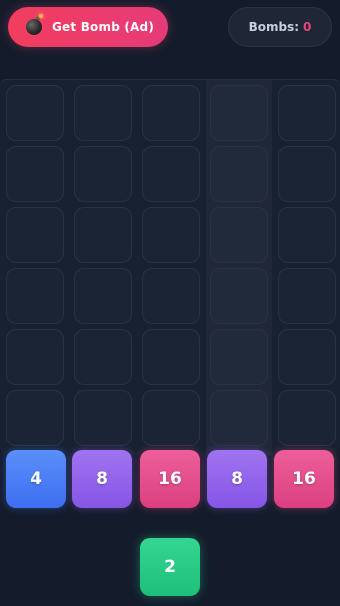 The width and height of the screenshot is (340, 606). What do you see at coordinates (36, 479) in the screenshot?
I see `tile-column-1: 4` at bounding box center [36, 479].